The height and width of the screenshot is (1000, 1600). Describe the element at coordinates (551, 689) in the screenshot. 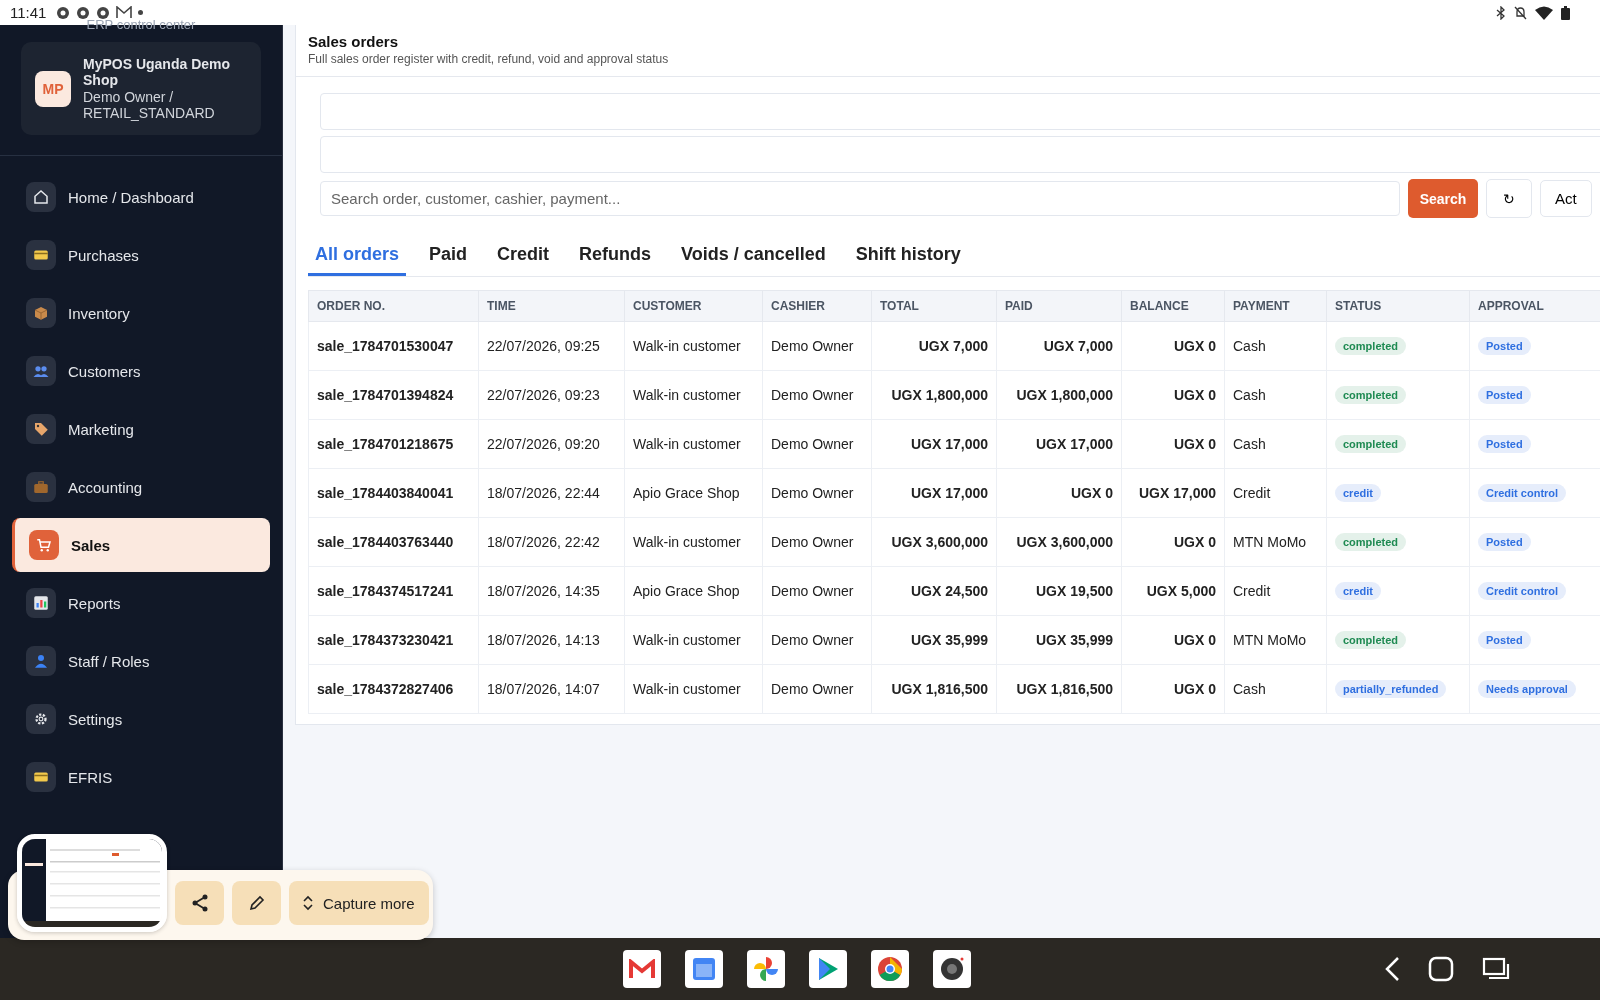

I see `table-cell: 18/07/2026, 14:07` at that location.